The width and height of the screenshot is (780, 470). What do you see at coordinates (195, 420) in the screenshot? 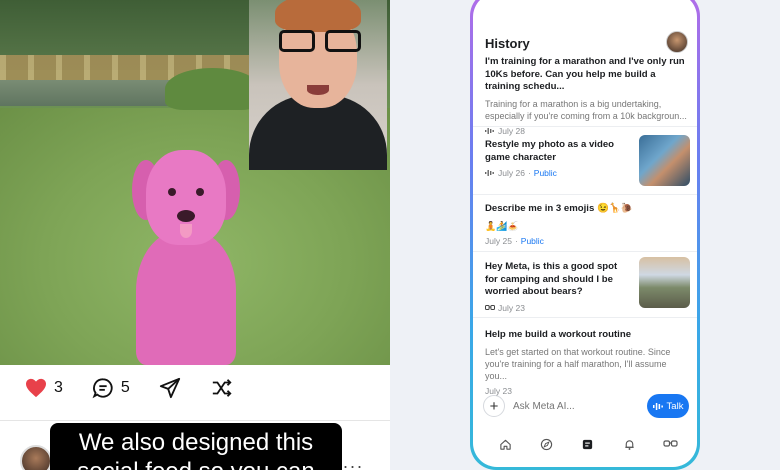
I see `divider` at bounding box center [195, 420].